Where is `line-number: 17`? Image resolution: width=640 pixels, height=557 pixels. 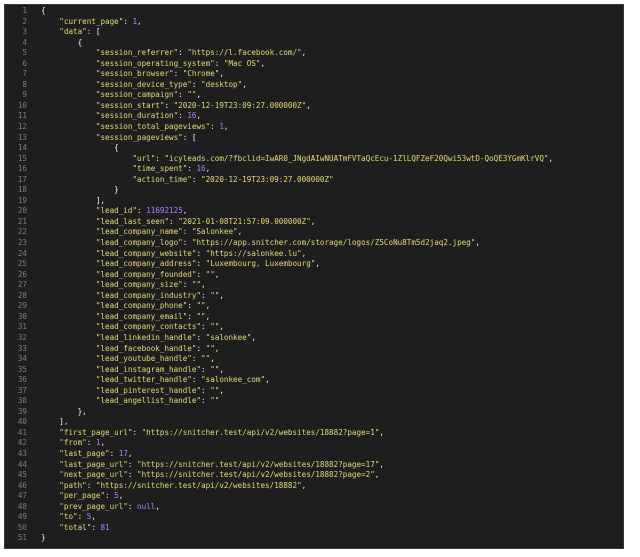
line-number: 17 is located at coordinates (22, 179).